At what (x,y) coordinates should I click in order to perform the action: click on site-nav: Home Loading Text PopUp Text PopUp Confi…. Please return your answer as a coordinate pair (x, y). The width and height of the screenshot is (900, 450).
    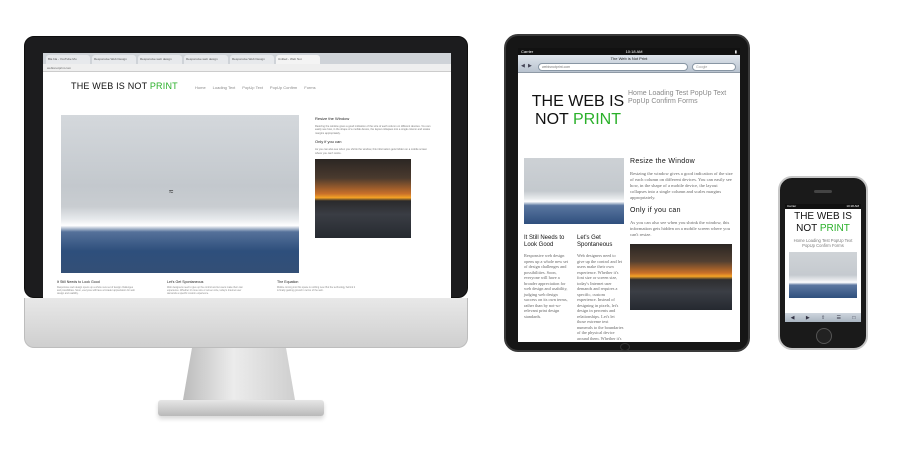
    Looking at the image, I should click on (255, 87).